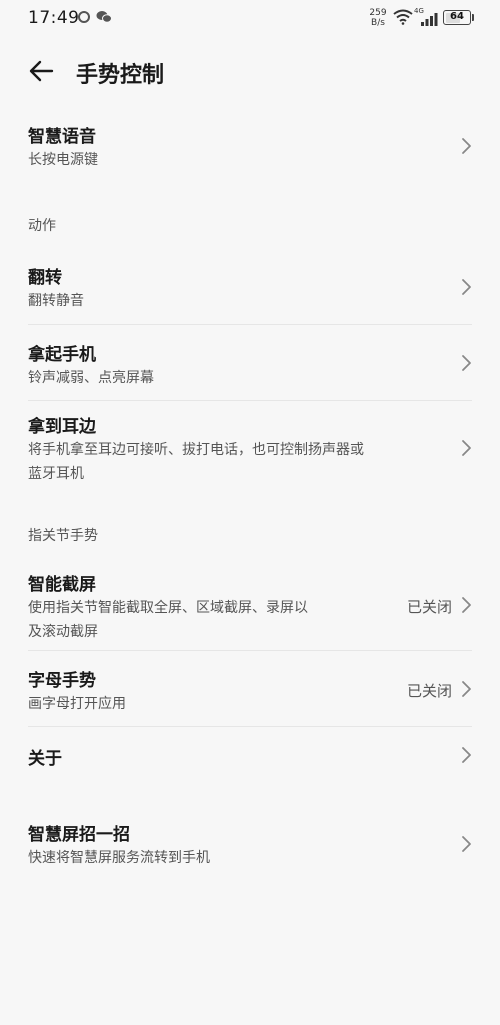 Image resolution: width=500 pixels, height=1025 pixels. I want to click on raise-to-ear-subtitle-line2: 蓝牙耳机, so click(56, 474).